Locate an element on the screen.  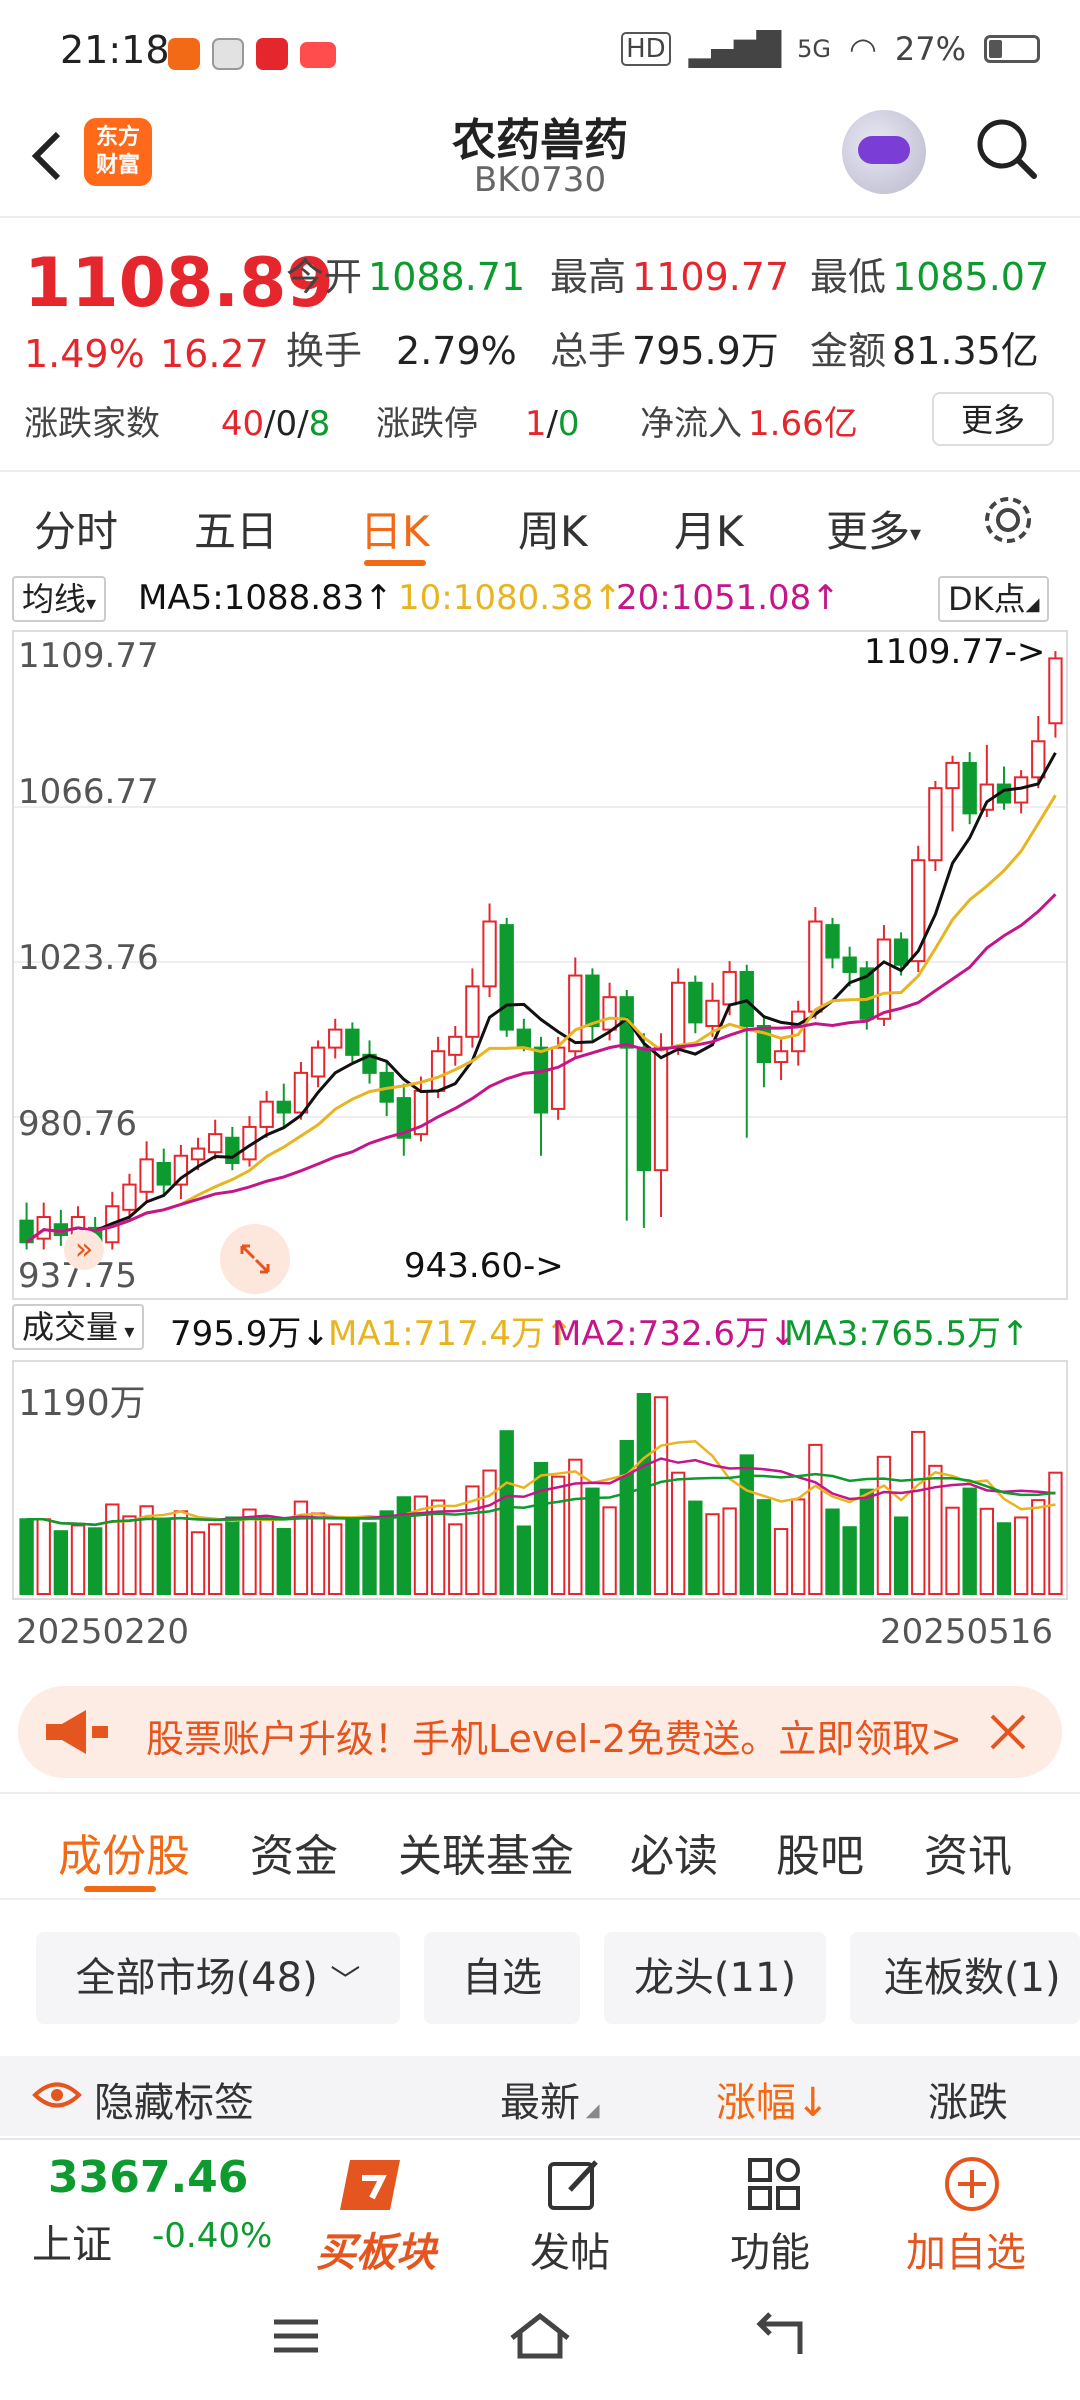
settings-gear-icon is located at coordinates (1008, 520).